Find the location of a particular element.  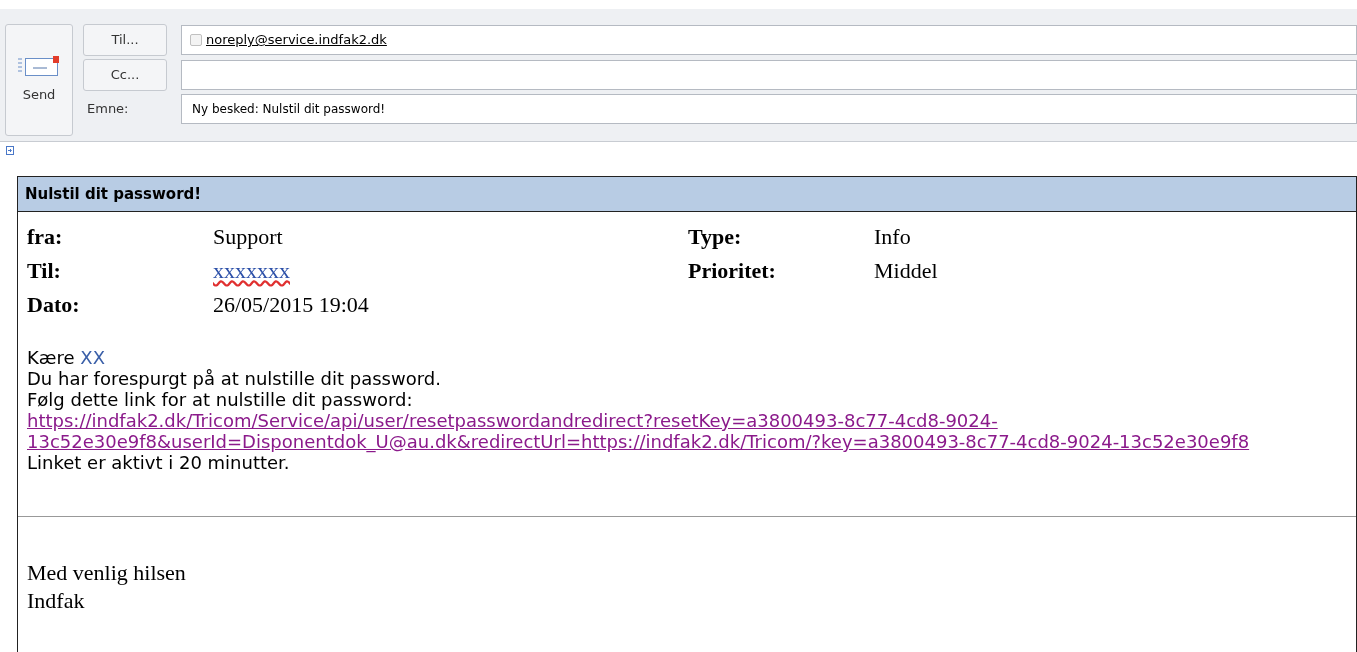

field-label: Type: is located at coordinates (715, 236).